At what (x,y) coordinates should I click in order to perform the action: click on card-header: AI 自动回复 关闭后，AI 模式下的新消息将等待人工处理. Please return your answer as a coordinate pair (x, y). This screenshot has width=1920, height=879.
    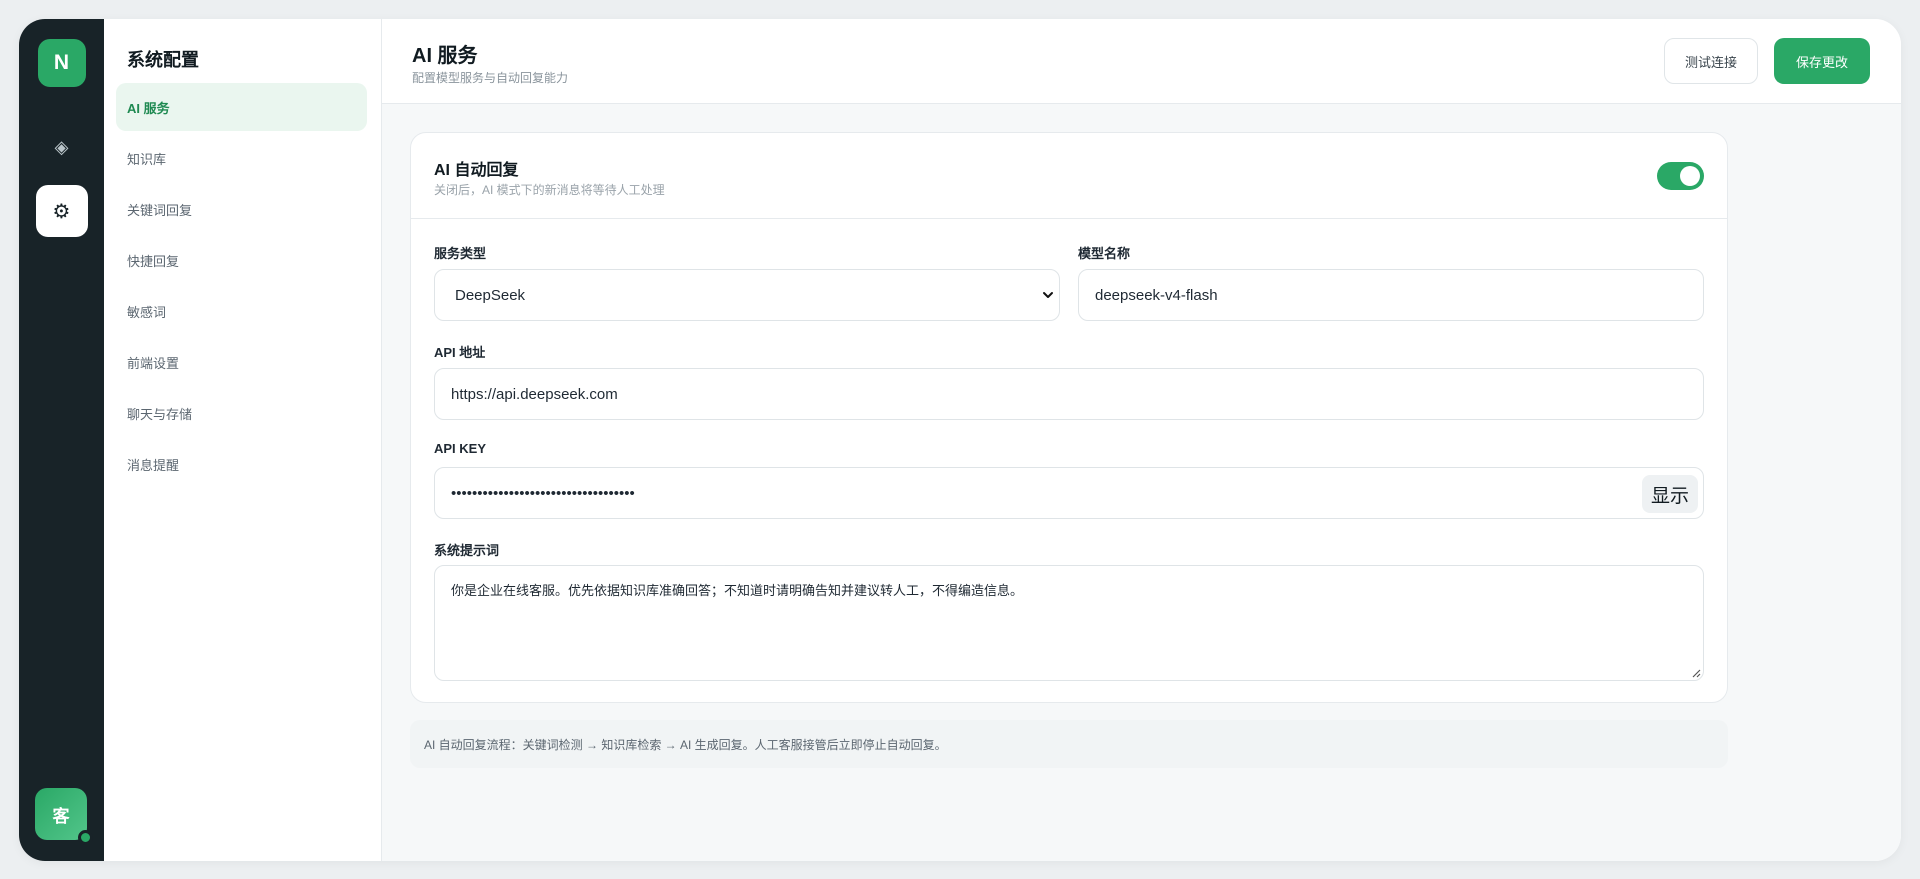
    Looking at the image, I should click on (1069, 176).